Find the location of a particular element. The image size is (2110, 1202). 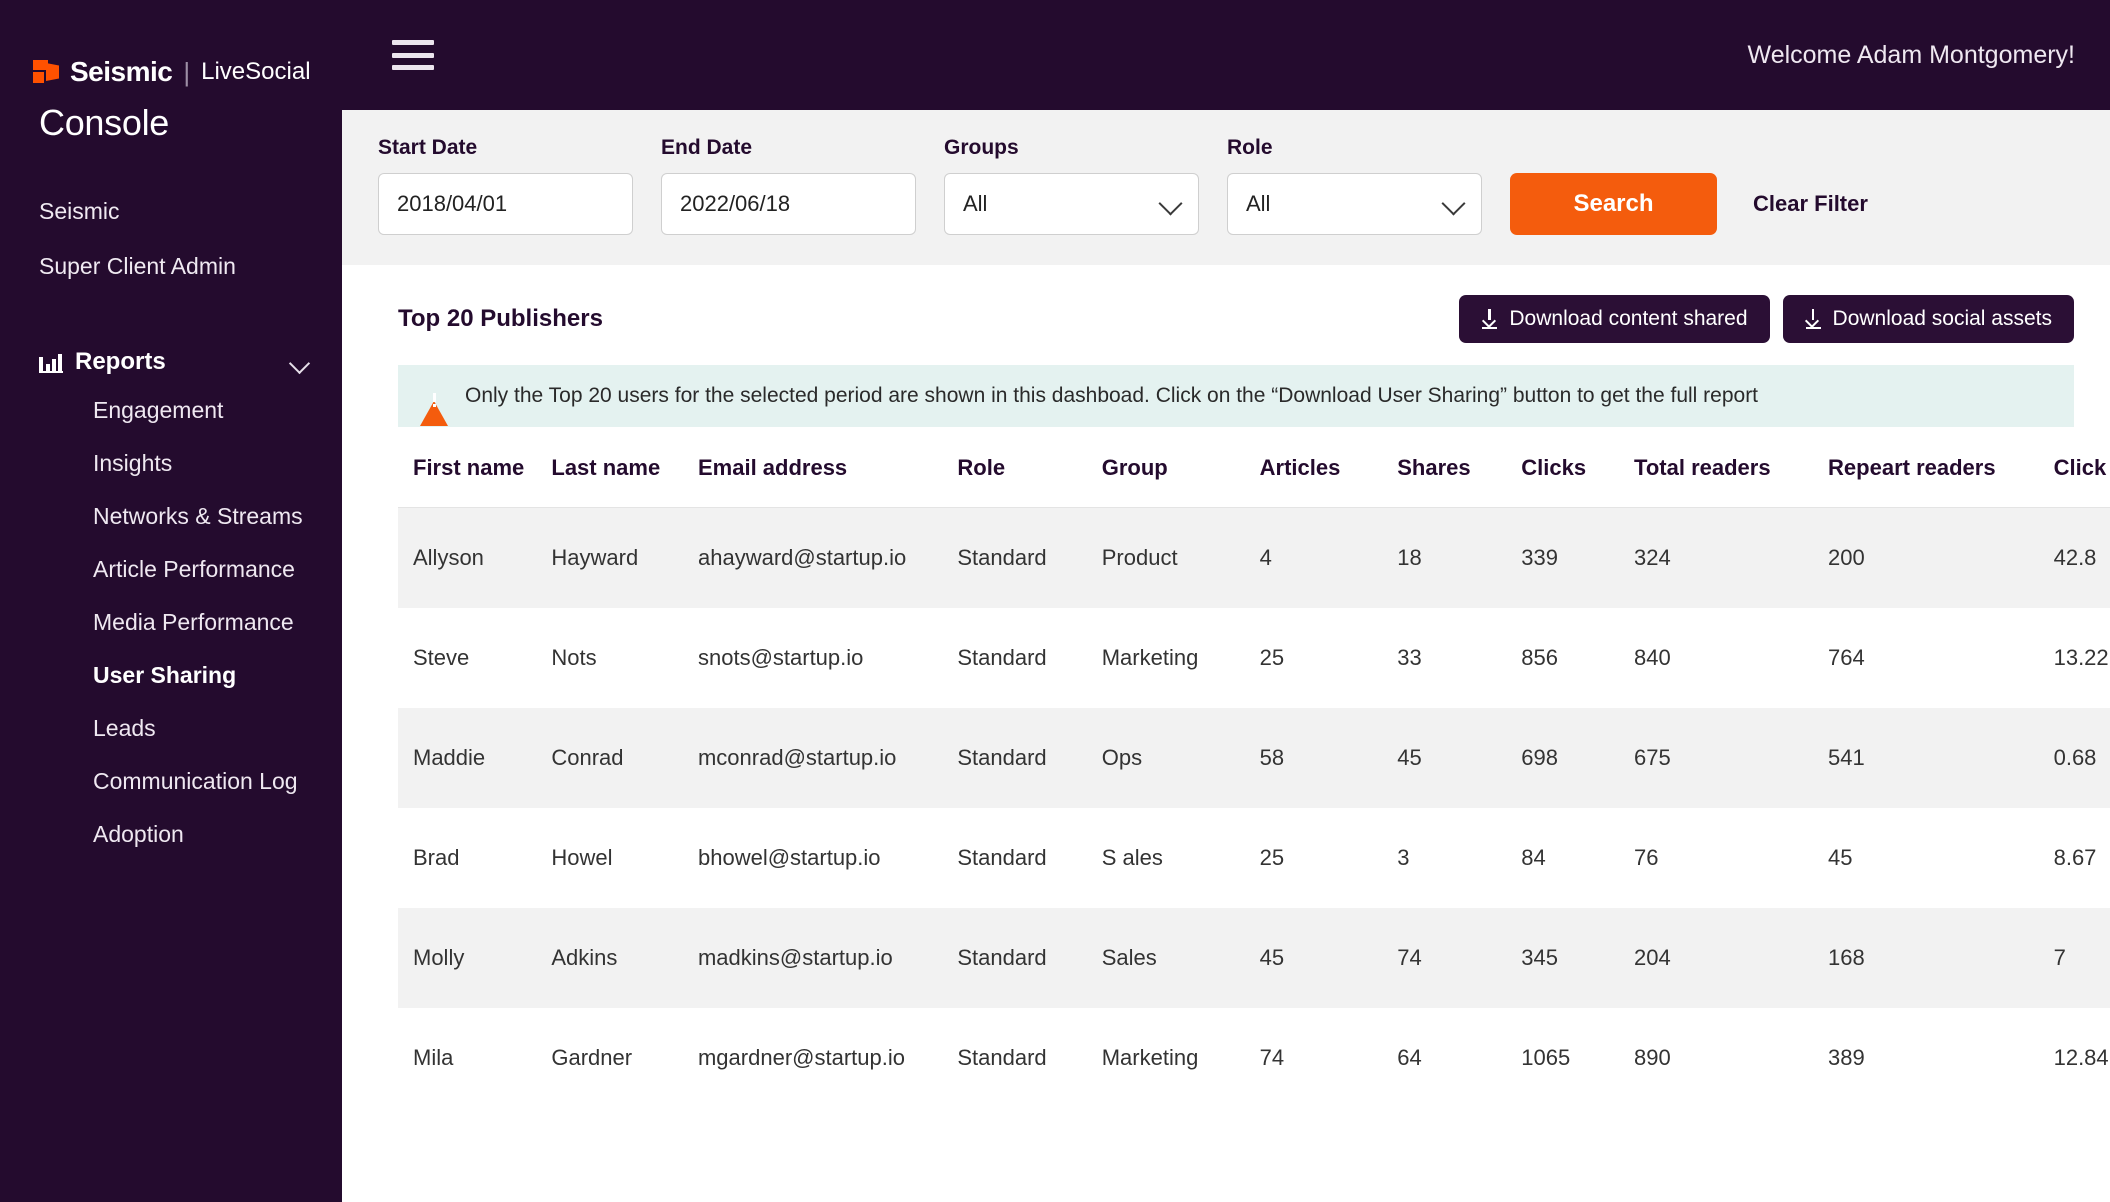

sidebar-item-networks-streams: Networks & Streams is located at coordinates (171, 516).